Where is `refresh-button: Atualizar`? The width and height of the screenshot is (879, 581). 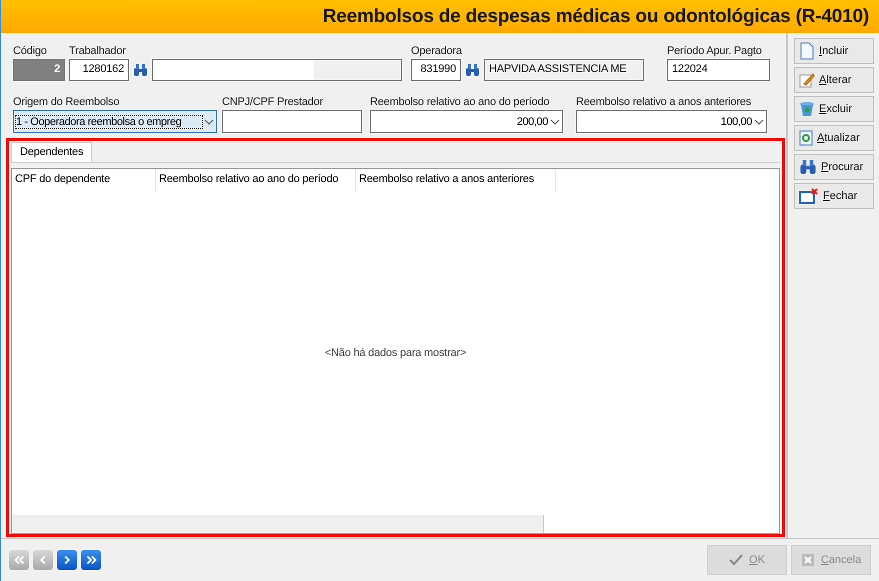
refresh-button: Atualizar is located at coordinates (834, 138).